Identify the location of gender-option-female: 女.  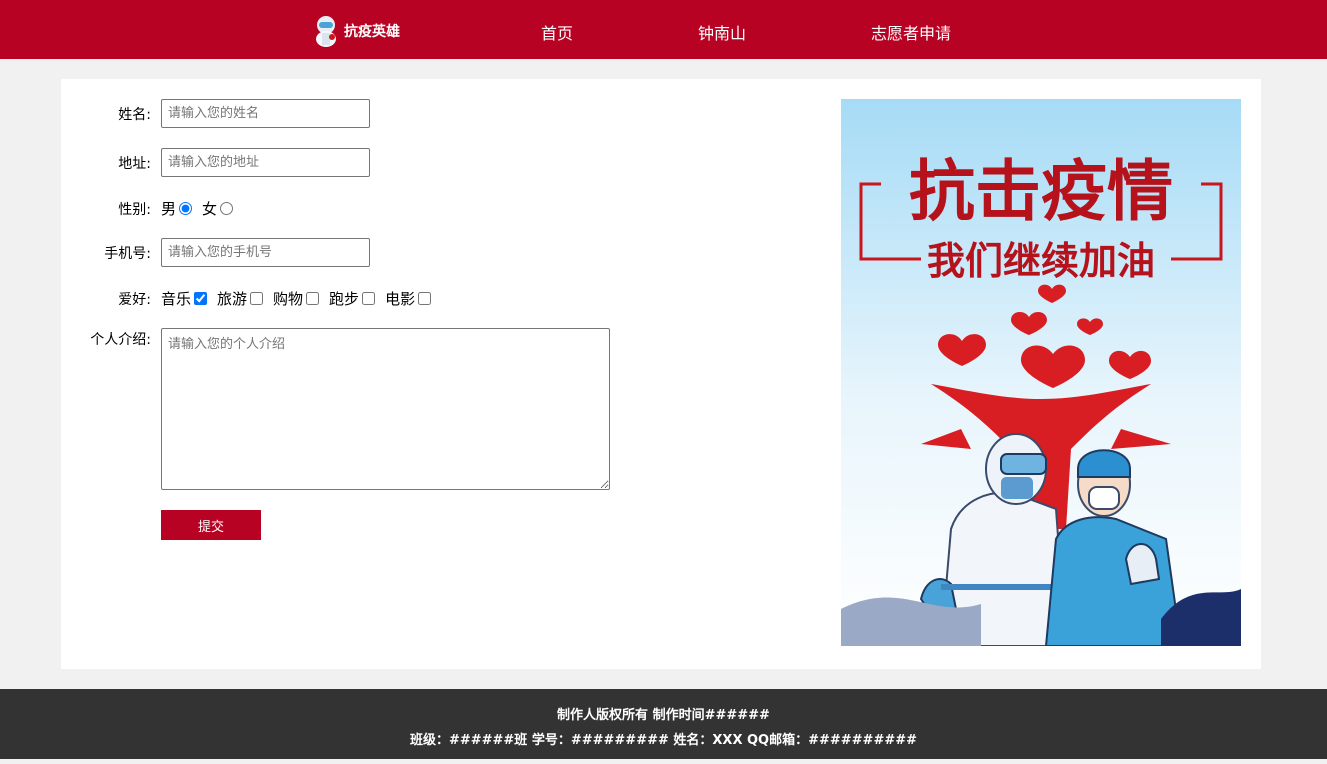
(218, 208).